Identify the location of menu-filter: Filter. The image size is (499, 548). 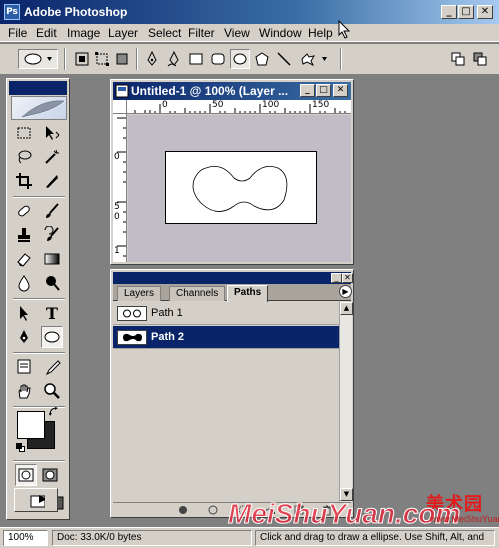
(201, 33).